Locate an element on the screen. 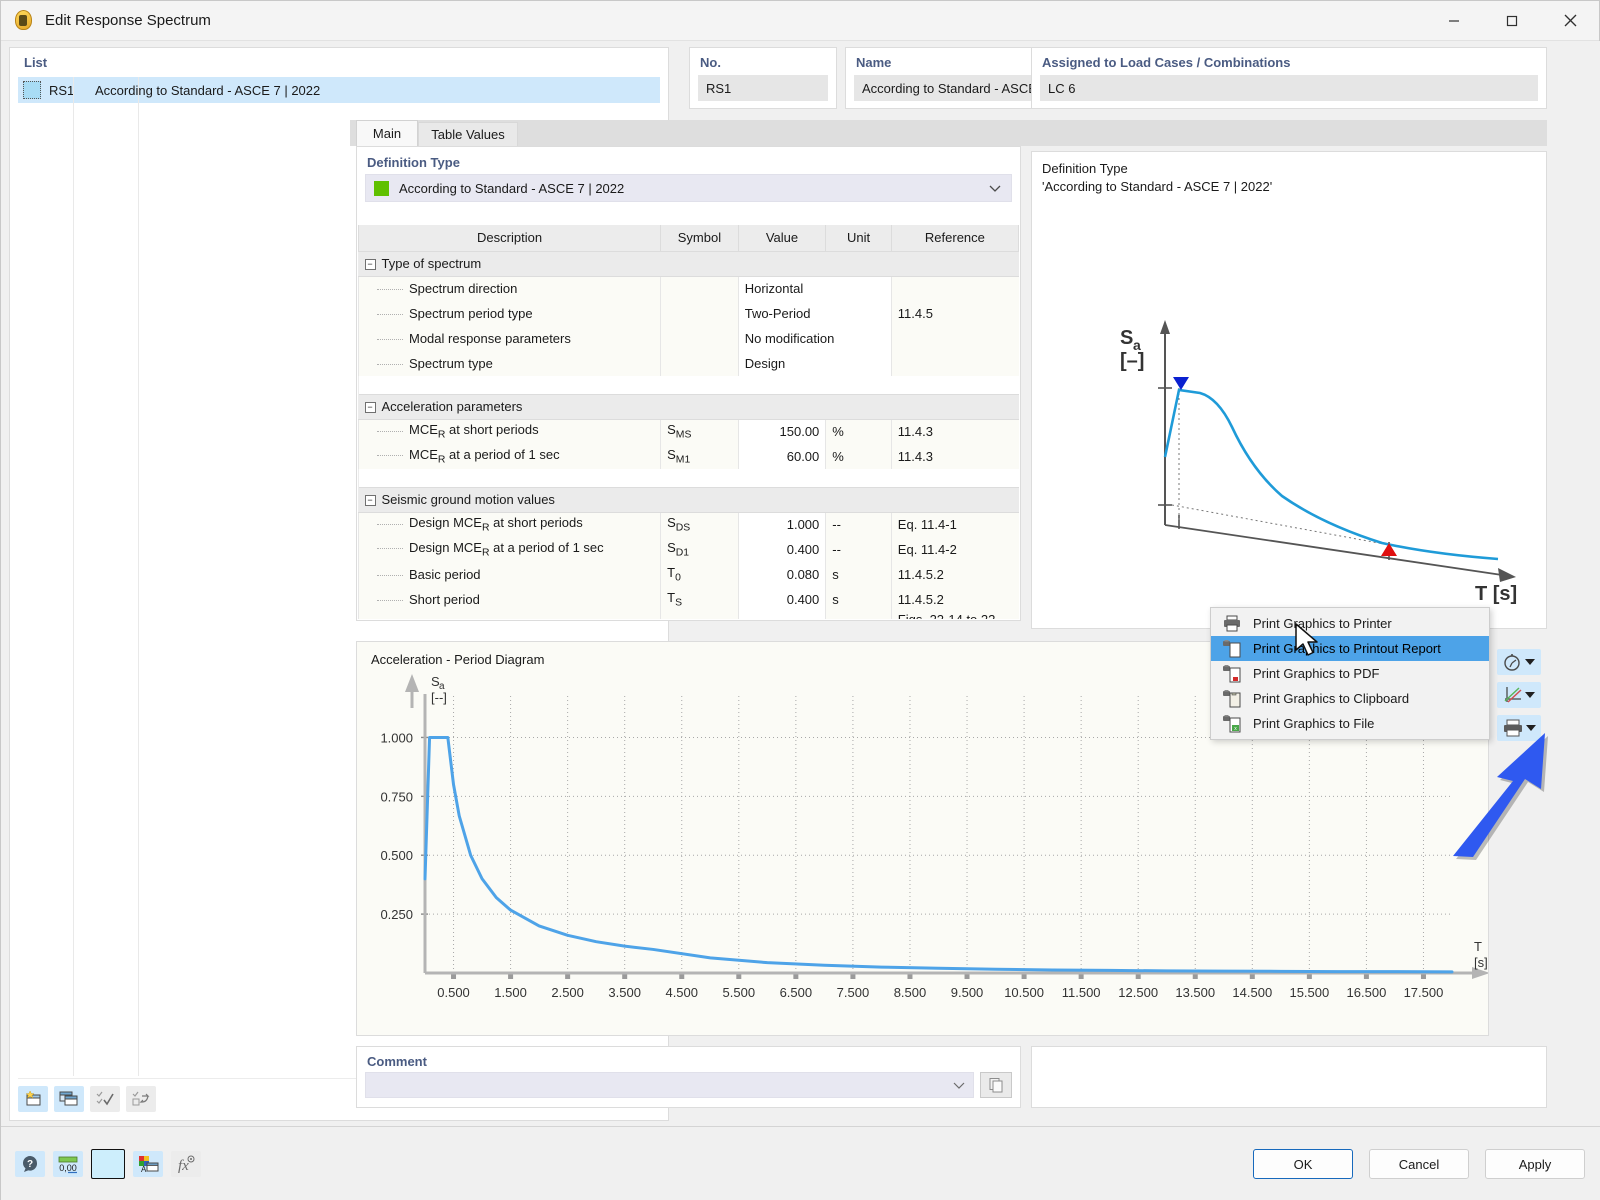 The height and width of the screenshot is (1200, 1600). display-properties-button: A is located at coordinates (148, 1164).